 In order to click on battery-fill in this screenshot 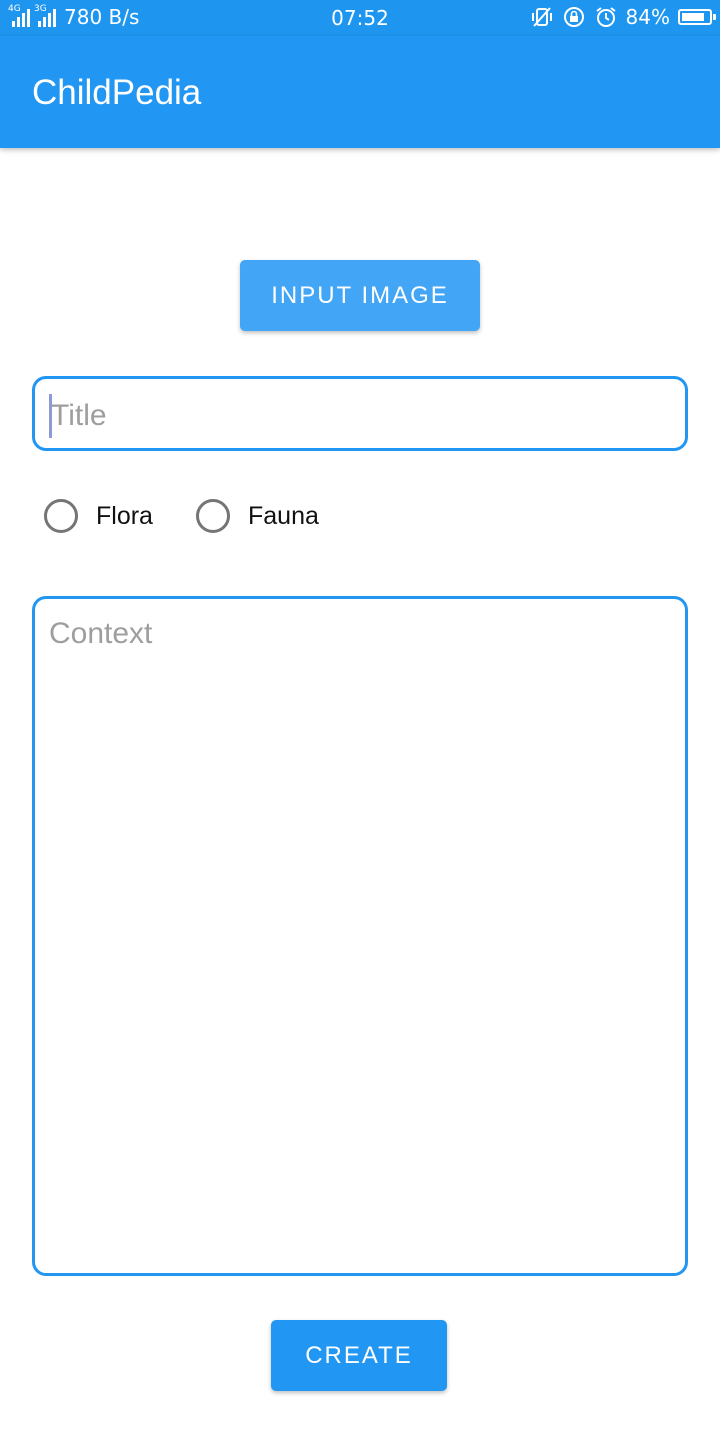, I will do `click(693, 17)`.